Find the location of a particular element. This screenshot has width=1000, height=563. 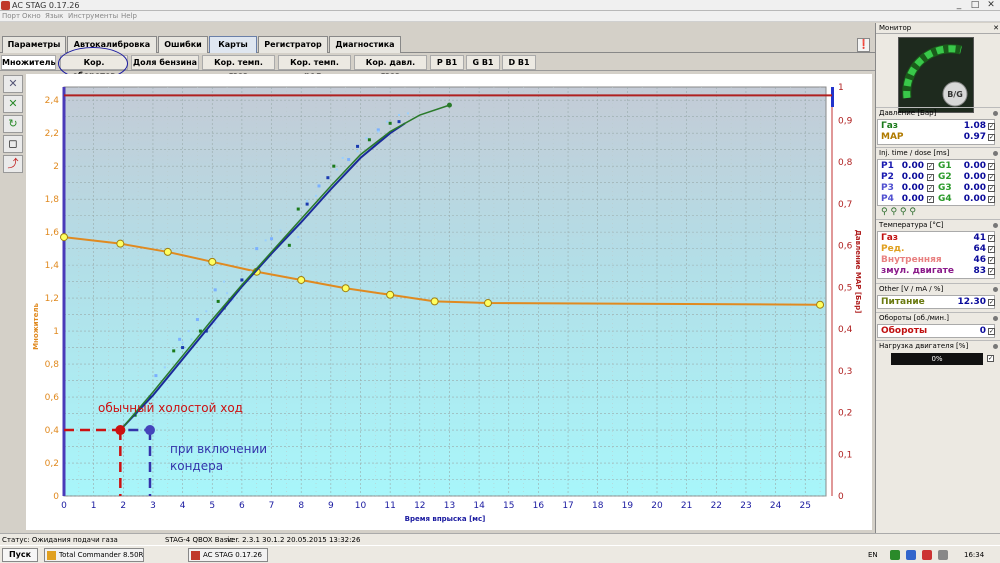

x-tick-label: 17 is located at coordinates (567, 506).